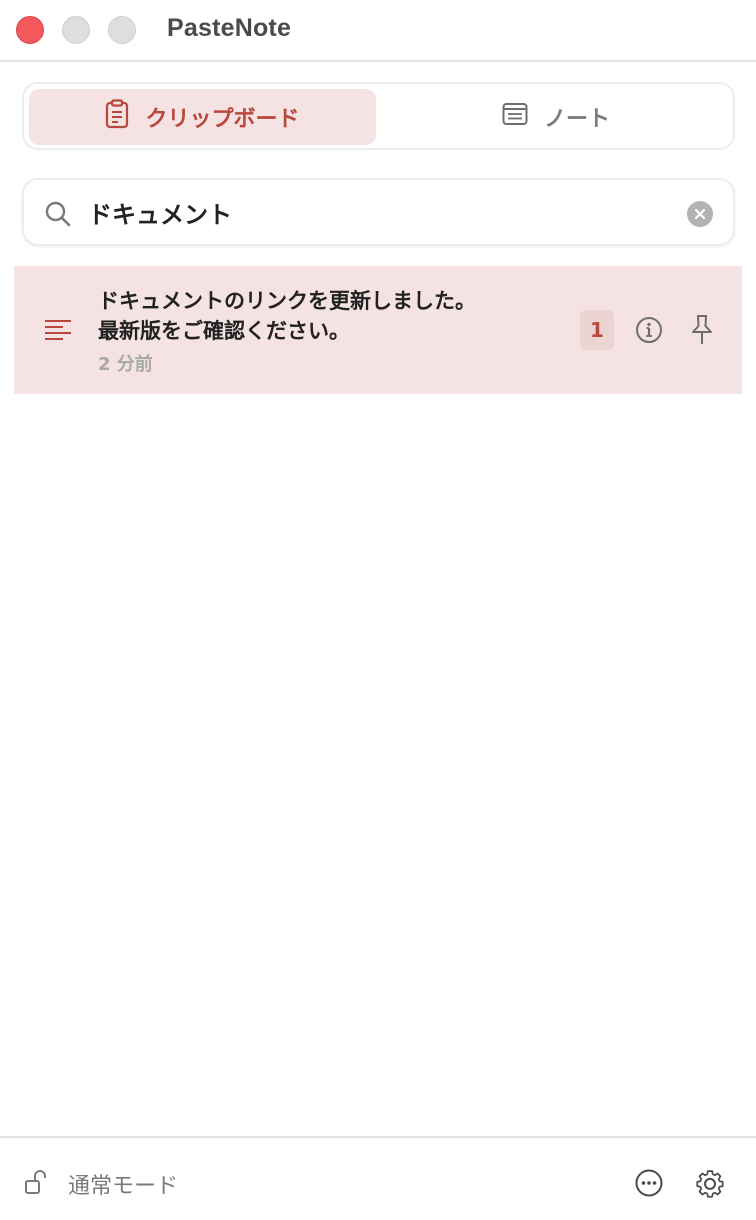 The image size is (756, 1220). I want to click on tab-notes: ノート, so click(556, 117).